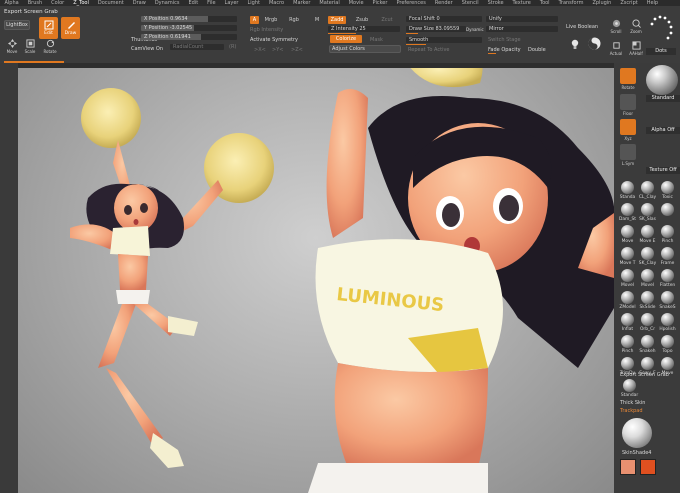 The height and width of the screenshot is (493, 680). Describe the element at coordinates (537, 50) in the screenshot. I see `double-button: Double` at that location.